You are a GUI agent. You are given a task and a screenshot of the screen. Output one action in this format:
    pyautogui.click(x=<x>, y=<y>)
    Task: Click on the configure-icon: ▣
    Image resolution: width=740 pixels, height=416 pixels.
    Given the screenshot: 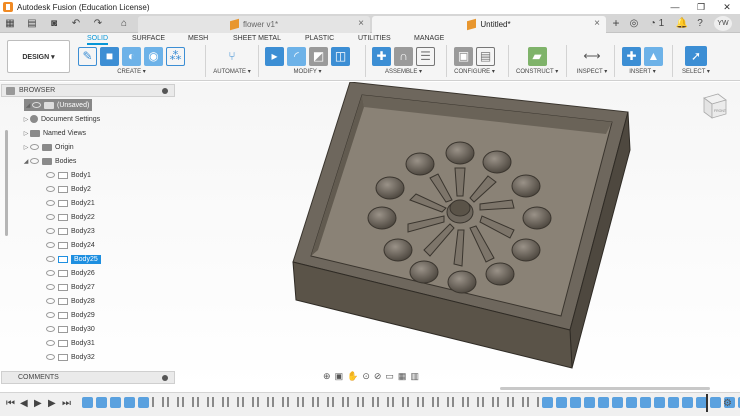 What is the action you would take?
    pyautogui.click(x=463, y=56)
    